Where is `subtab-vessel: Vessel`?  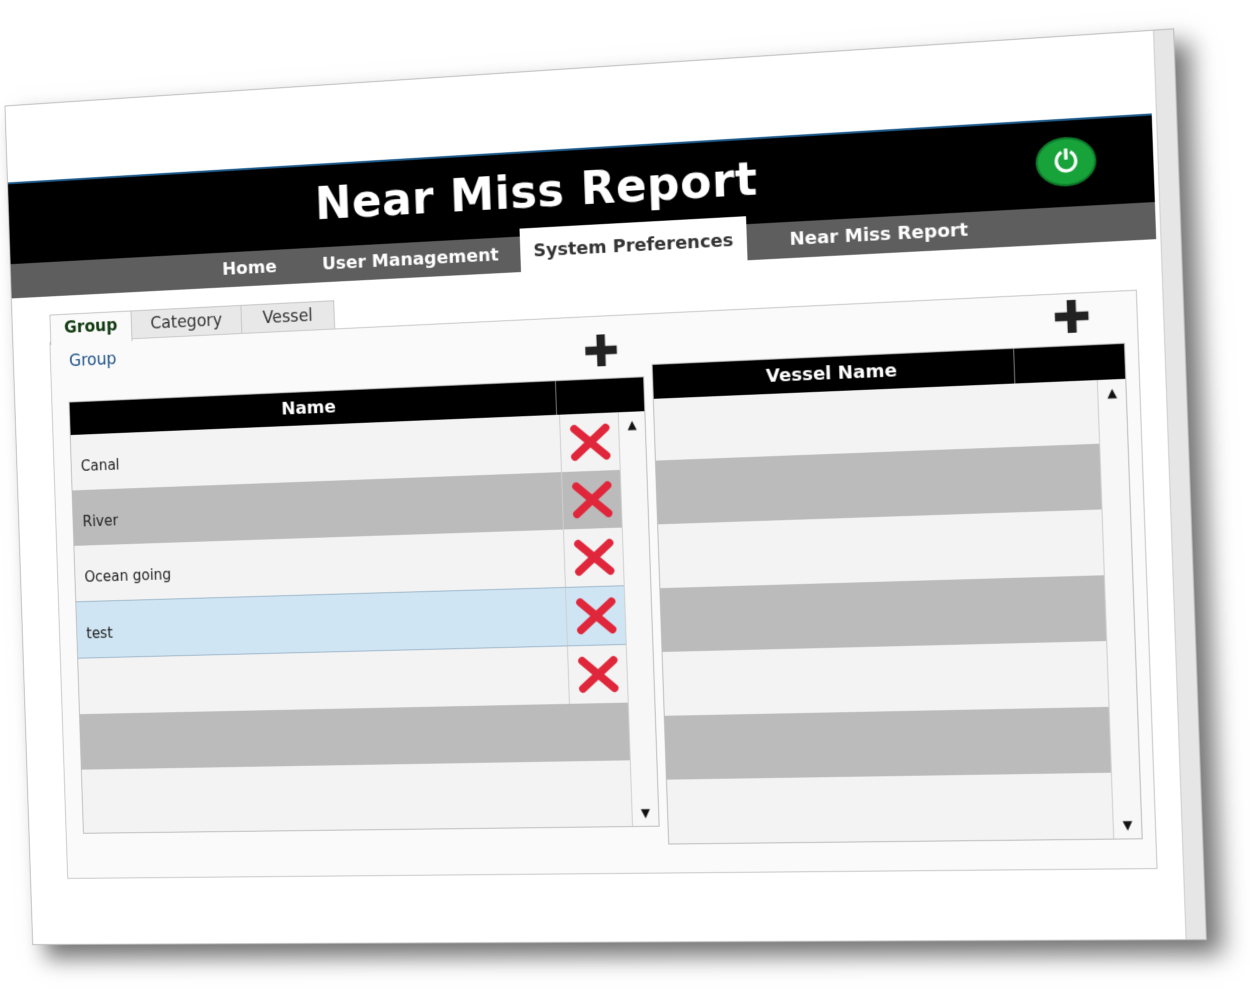 subtab-vessel: Vessel is located at coordinates (288, 317).